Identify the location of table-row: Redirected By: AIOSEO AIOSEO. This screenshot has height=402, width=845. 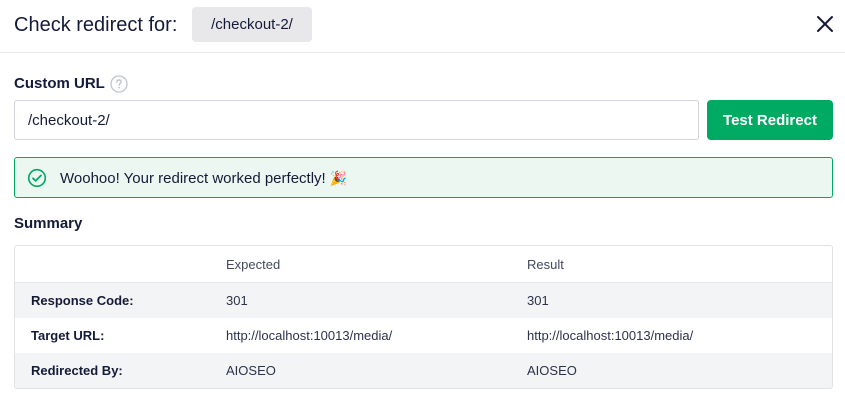
(423, 370).